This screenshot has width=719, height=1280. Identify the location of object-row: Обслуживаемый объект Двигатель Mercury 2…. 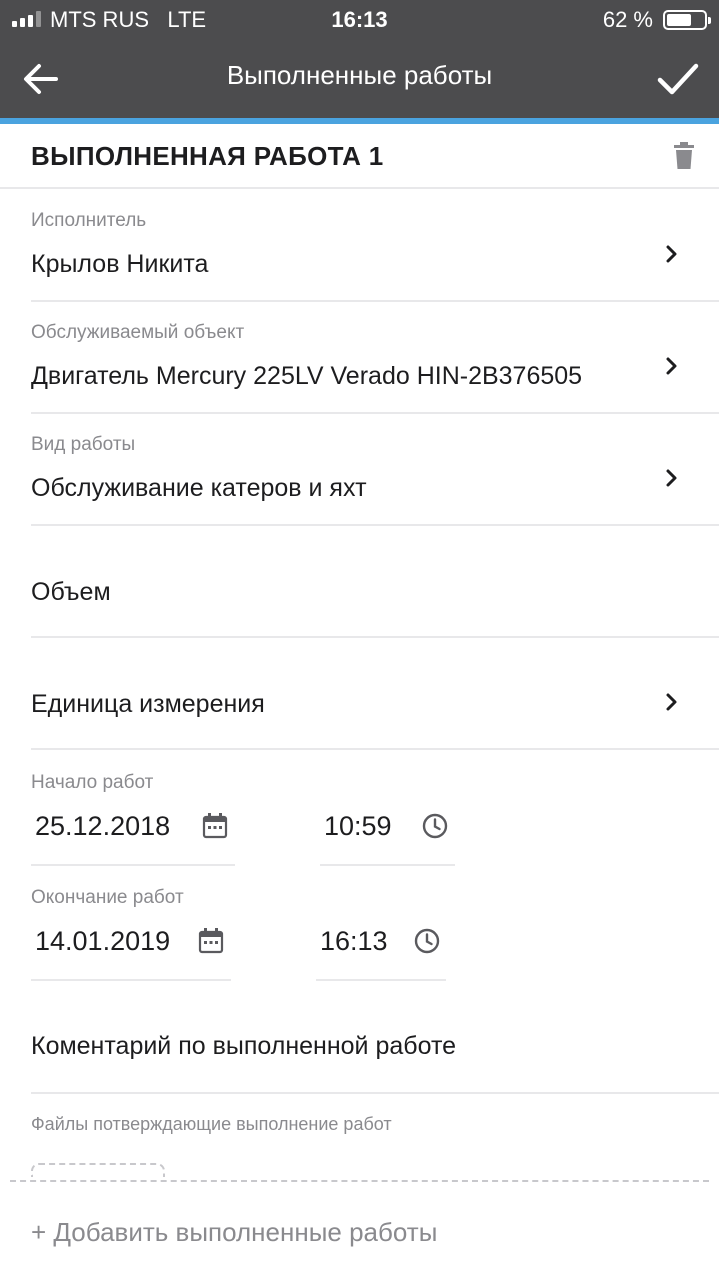
(359, 358).